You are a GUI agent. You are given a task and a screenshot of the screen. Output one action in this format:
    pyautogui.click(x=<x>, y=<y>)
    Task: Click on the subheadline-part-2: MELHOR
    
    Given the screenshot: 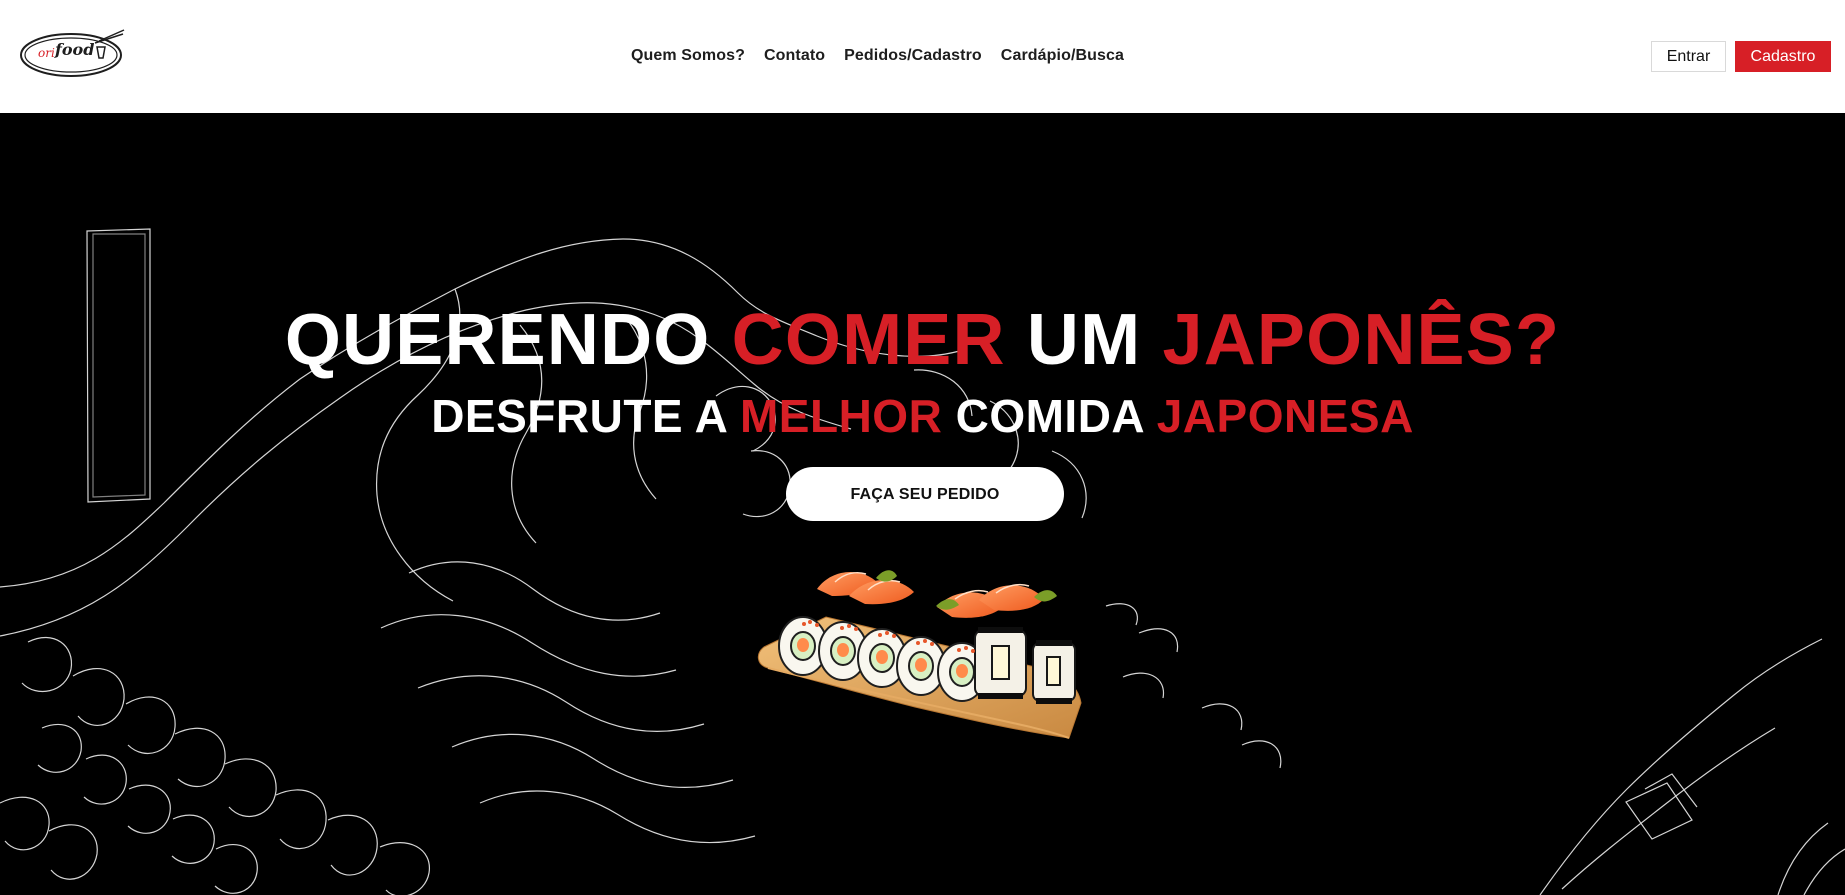 What is the action you would take?
    pyautogui.click(x=841, y=416)
    